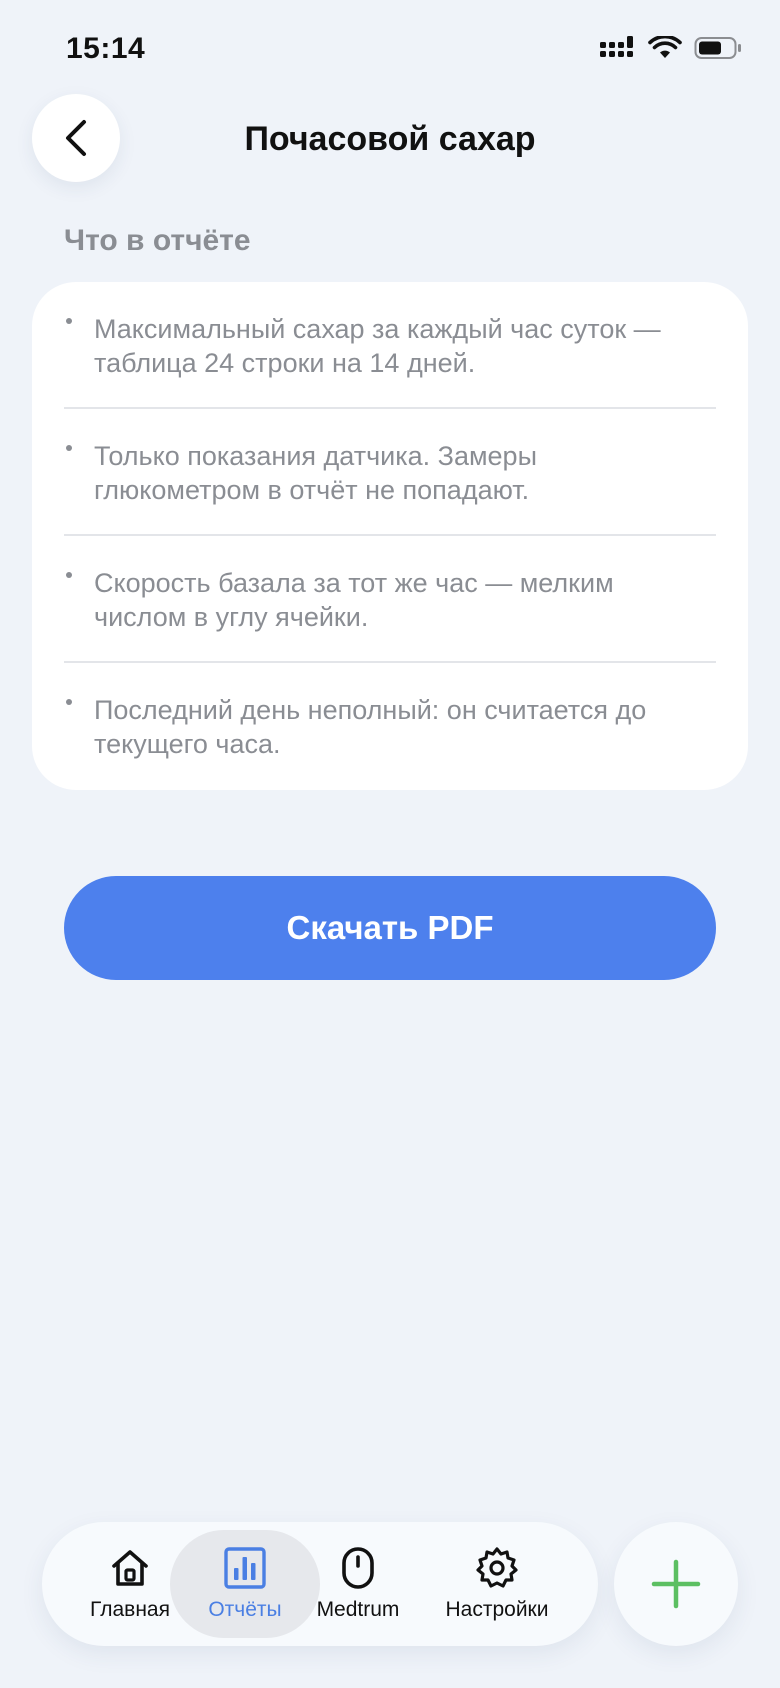  What do you see at coordinates (106, 48) in the screenshot?
I see `status-time: 15:14` at bounding box center [106, 48].